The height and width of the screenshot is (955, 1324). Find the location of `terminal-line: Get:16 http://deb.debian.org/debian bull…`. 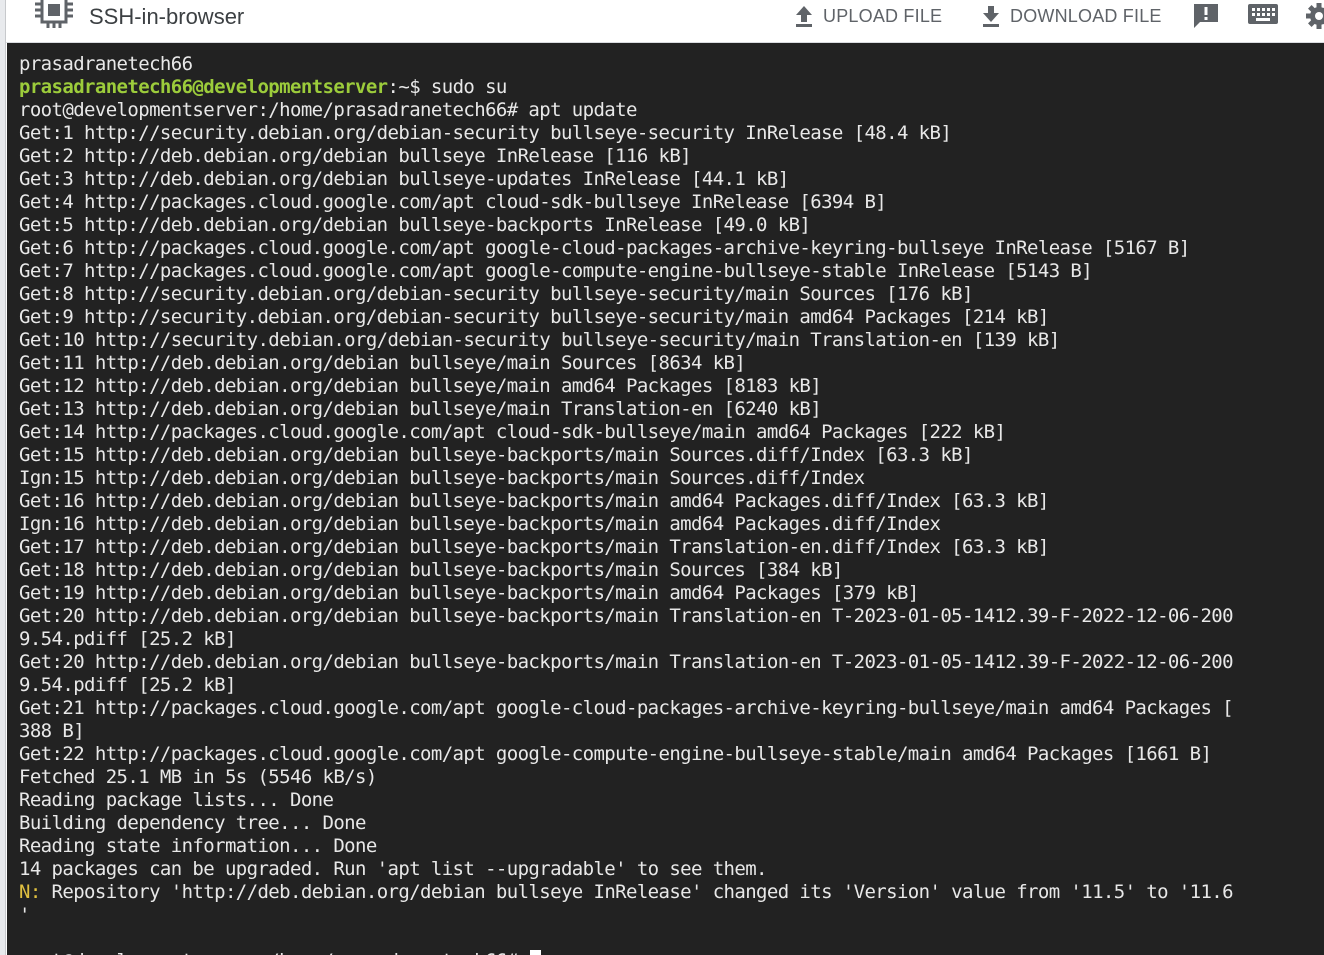

terminal-line: Get:16 http://deb.debian.org/debian bull… is located at coordinates (626, 501).